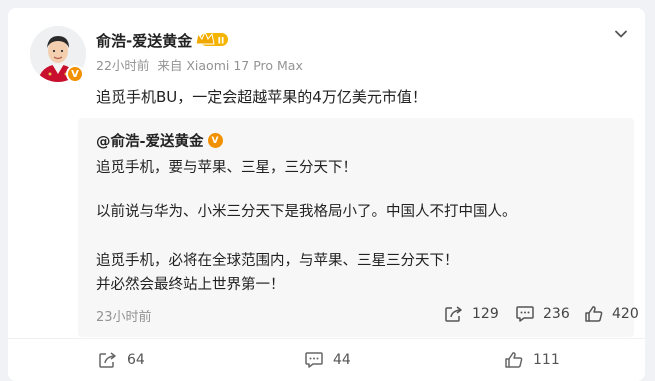 This screenshot has width=655, height=381. I want to click on quoted-line: 追觅手机，必将在全球范围内，与苹果、三星三分天下！, so click(277, 261).